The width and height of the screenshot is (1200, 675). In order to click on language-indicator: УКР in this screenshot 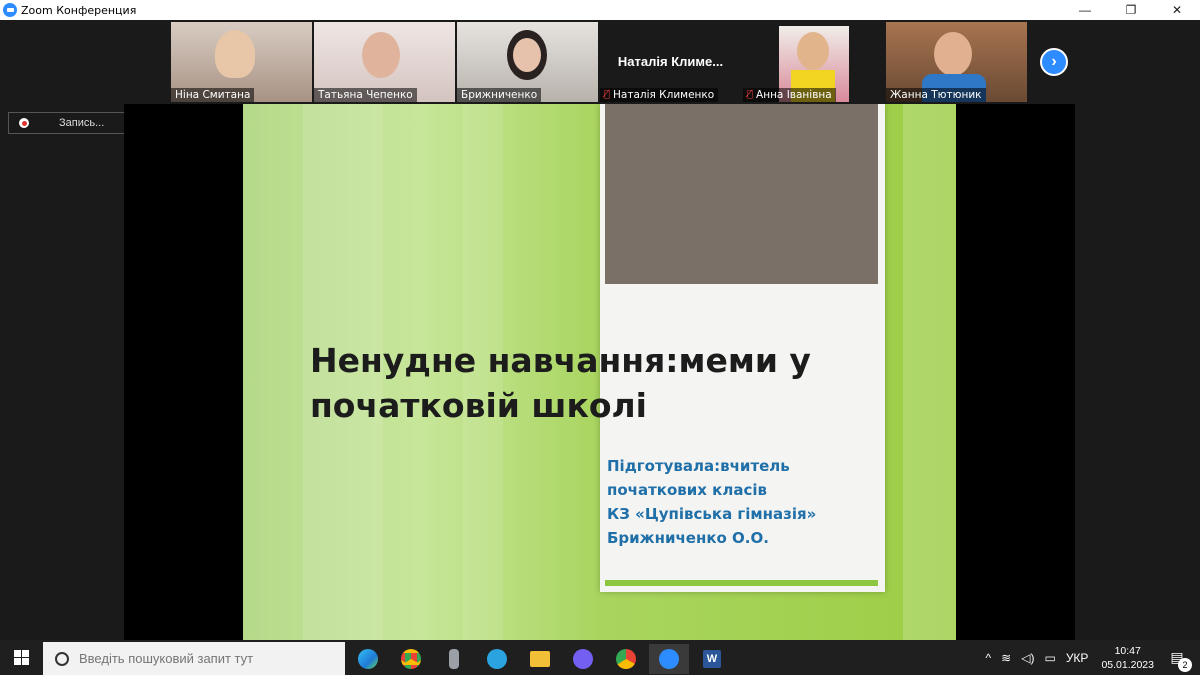, I will do `click(1077, 658)`.